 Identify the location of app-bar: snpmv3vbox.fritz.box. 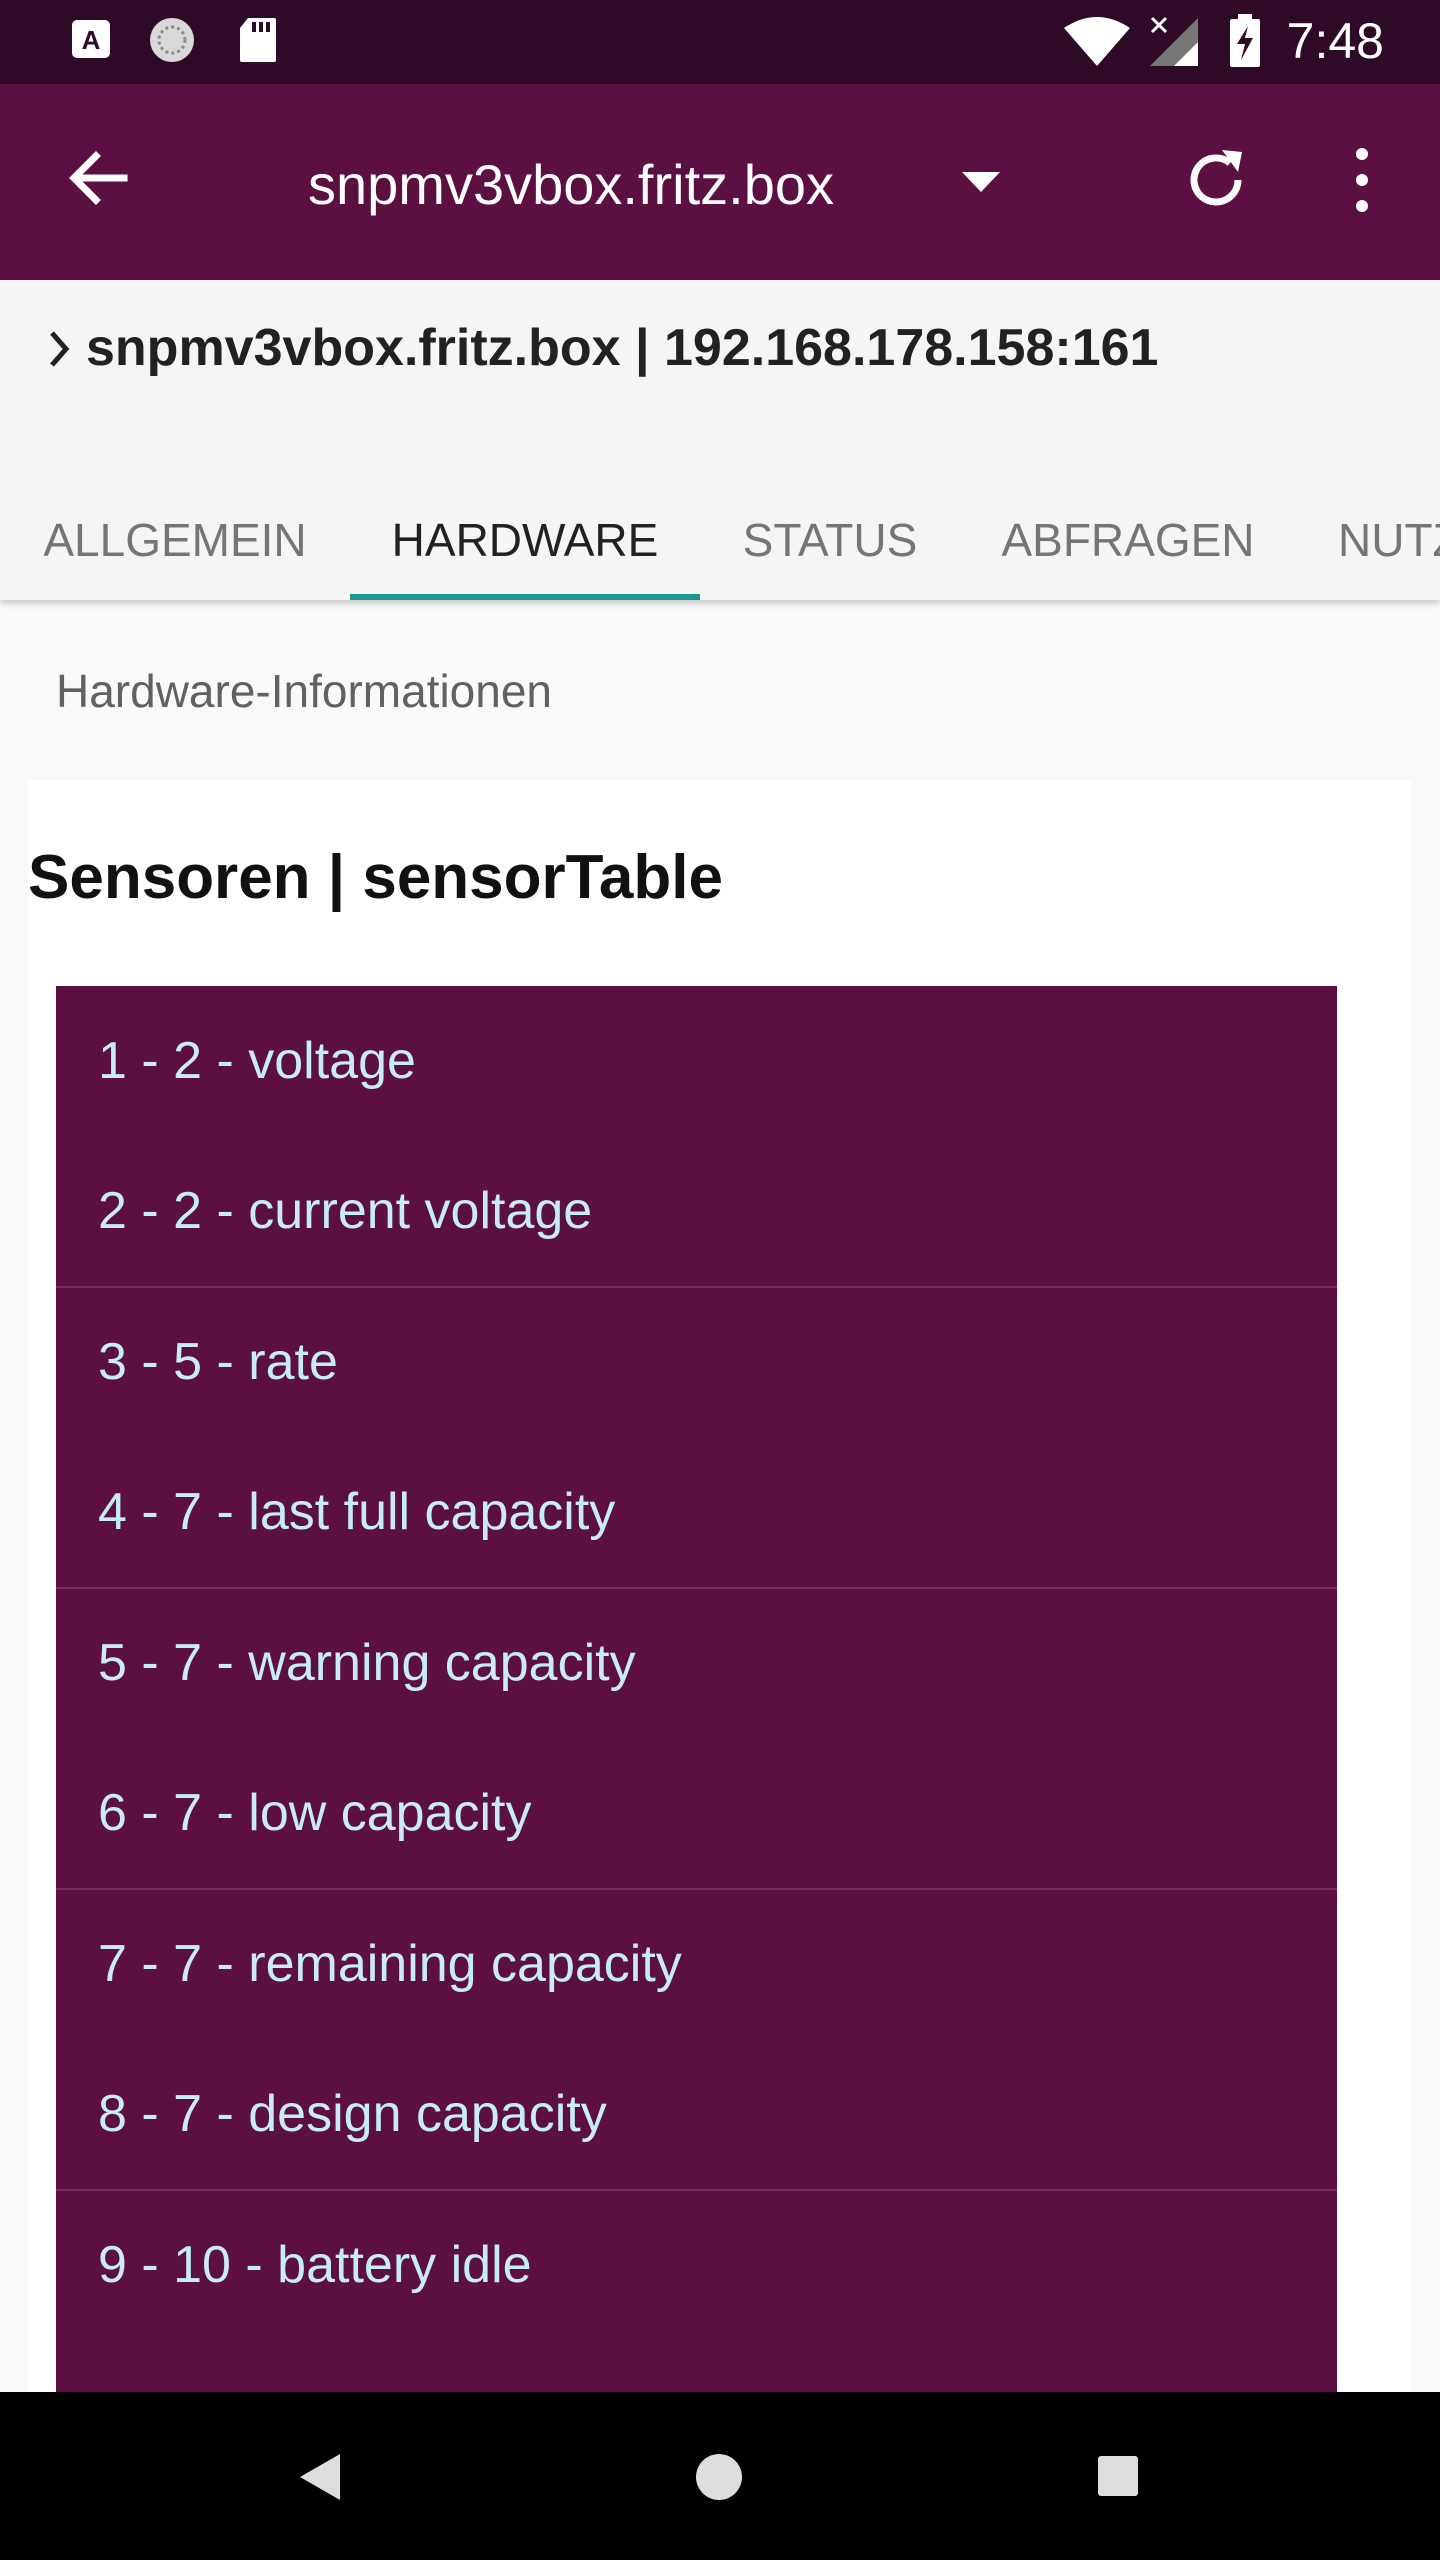
(720, 182).